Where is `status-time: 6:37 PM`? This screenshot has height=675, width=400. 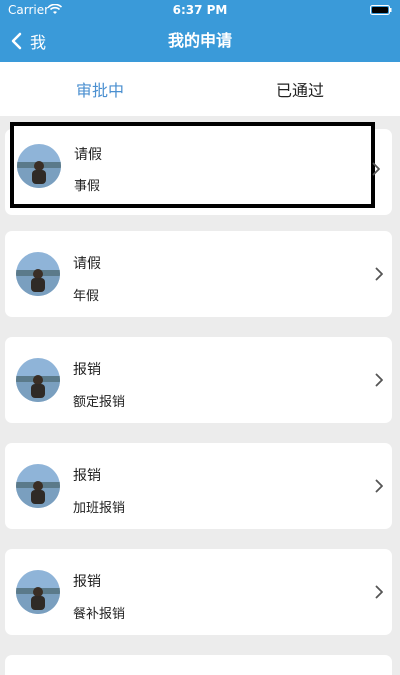
status-time: 6:37 PM is located at coordinates (200, 10).